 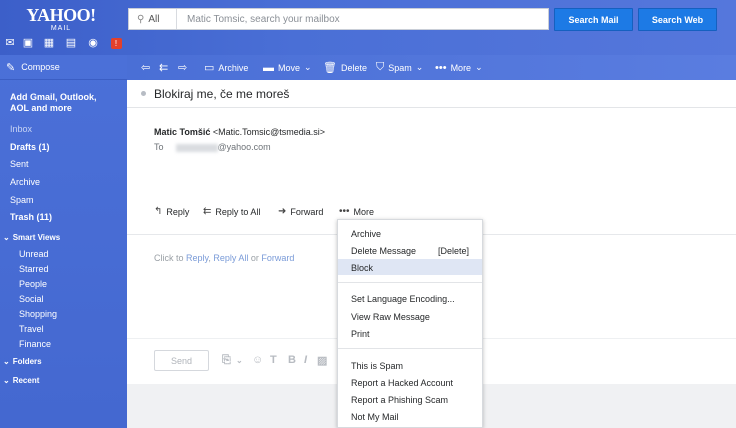 What do you see at coordinates (364, 211) in the screenshot?
I see `more-actions-label: More` at bounding box center [364, 211].